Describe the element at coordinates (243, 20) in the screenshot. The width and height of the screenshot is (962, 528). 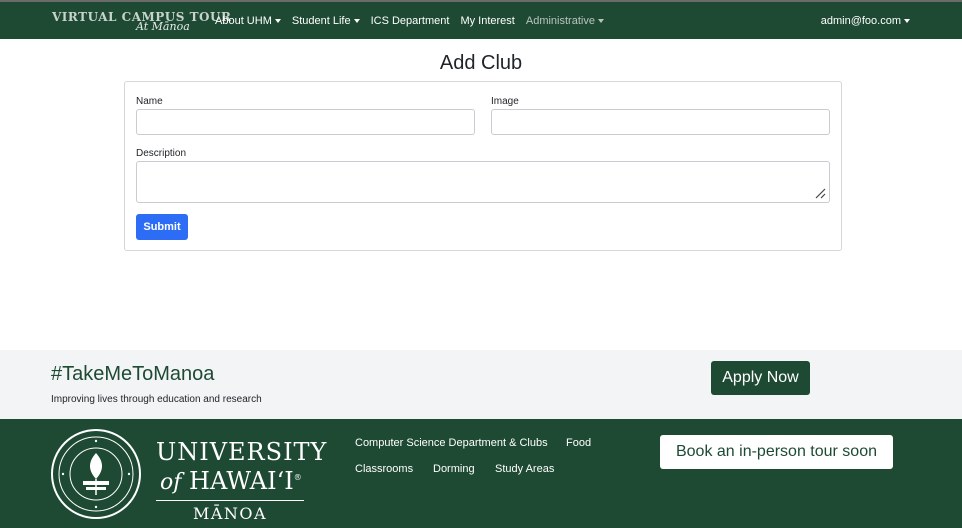
I see `nav-about-uhm-label: About UHM` at that location.